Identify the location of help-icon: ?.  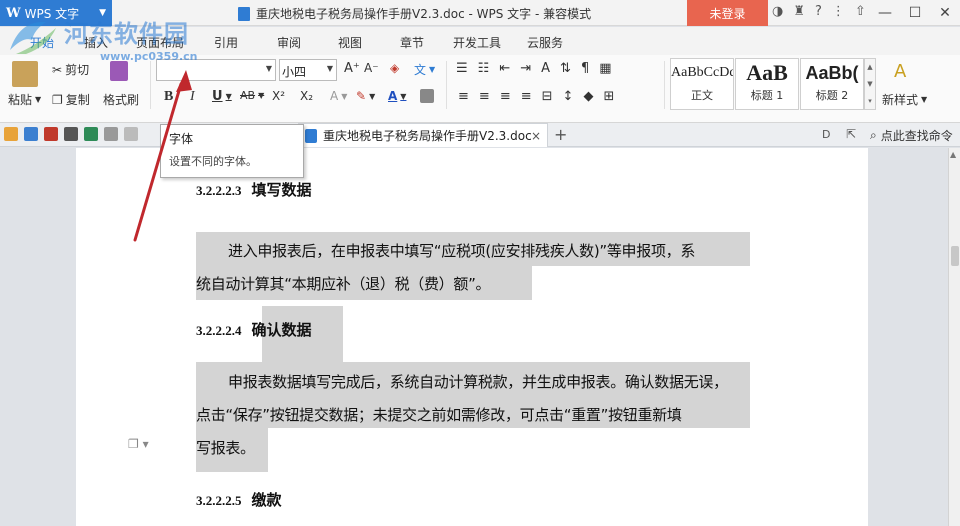
(818, 11).